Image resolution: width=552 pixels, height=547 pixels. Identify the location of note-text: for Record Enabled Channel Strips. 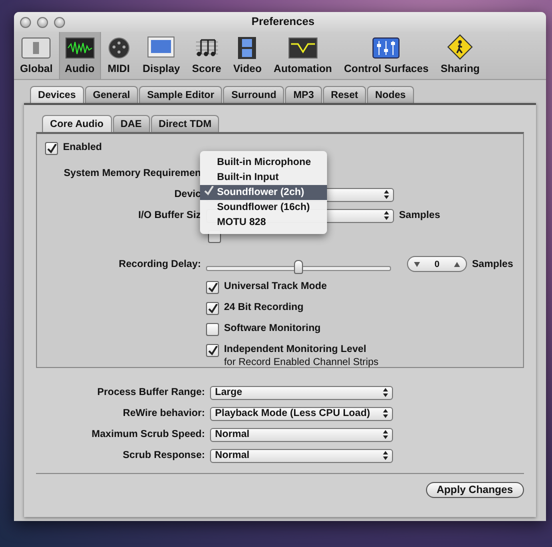
(301, 362).